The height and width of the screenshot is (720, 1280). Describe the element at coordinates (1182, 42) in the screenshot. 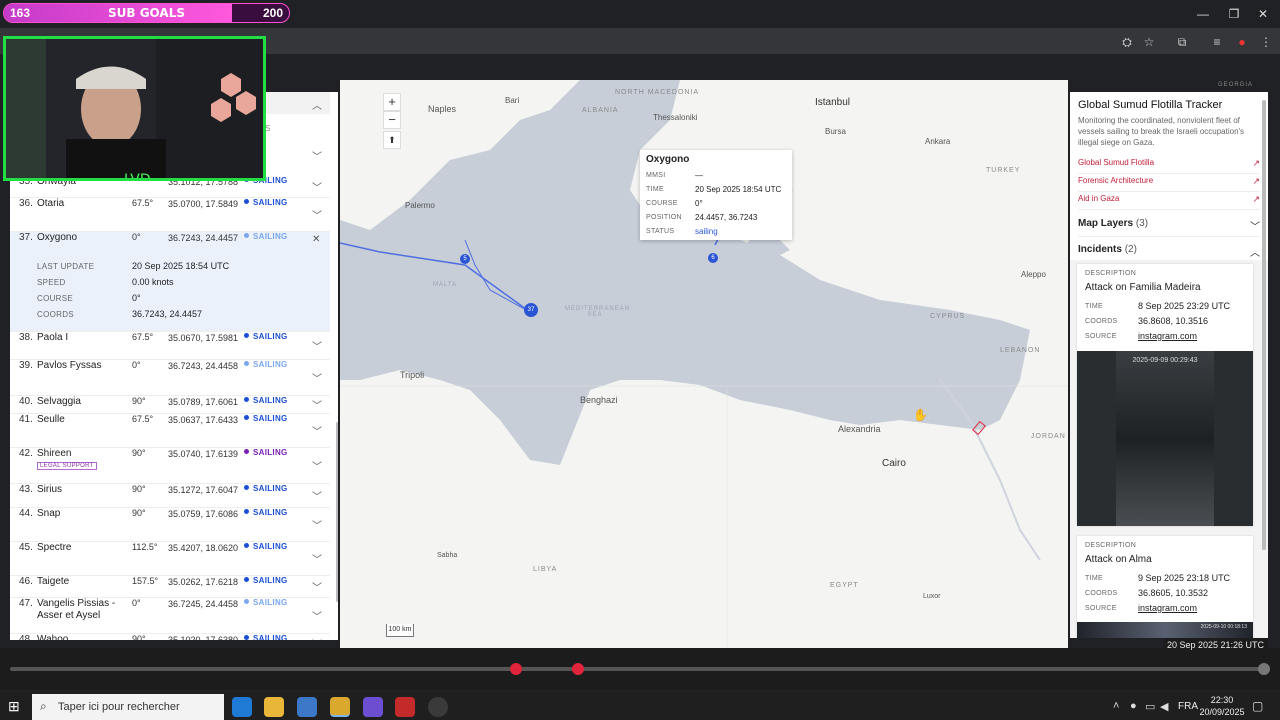

I see `extensions-icon: ⧉` at that location.